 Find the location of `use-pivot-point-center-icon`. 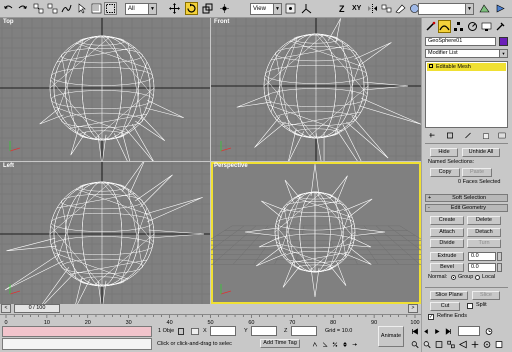

use-pivot-point-center-icon is located at coordinates (290, 8).